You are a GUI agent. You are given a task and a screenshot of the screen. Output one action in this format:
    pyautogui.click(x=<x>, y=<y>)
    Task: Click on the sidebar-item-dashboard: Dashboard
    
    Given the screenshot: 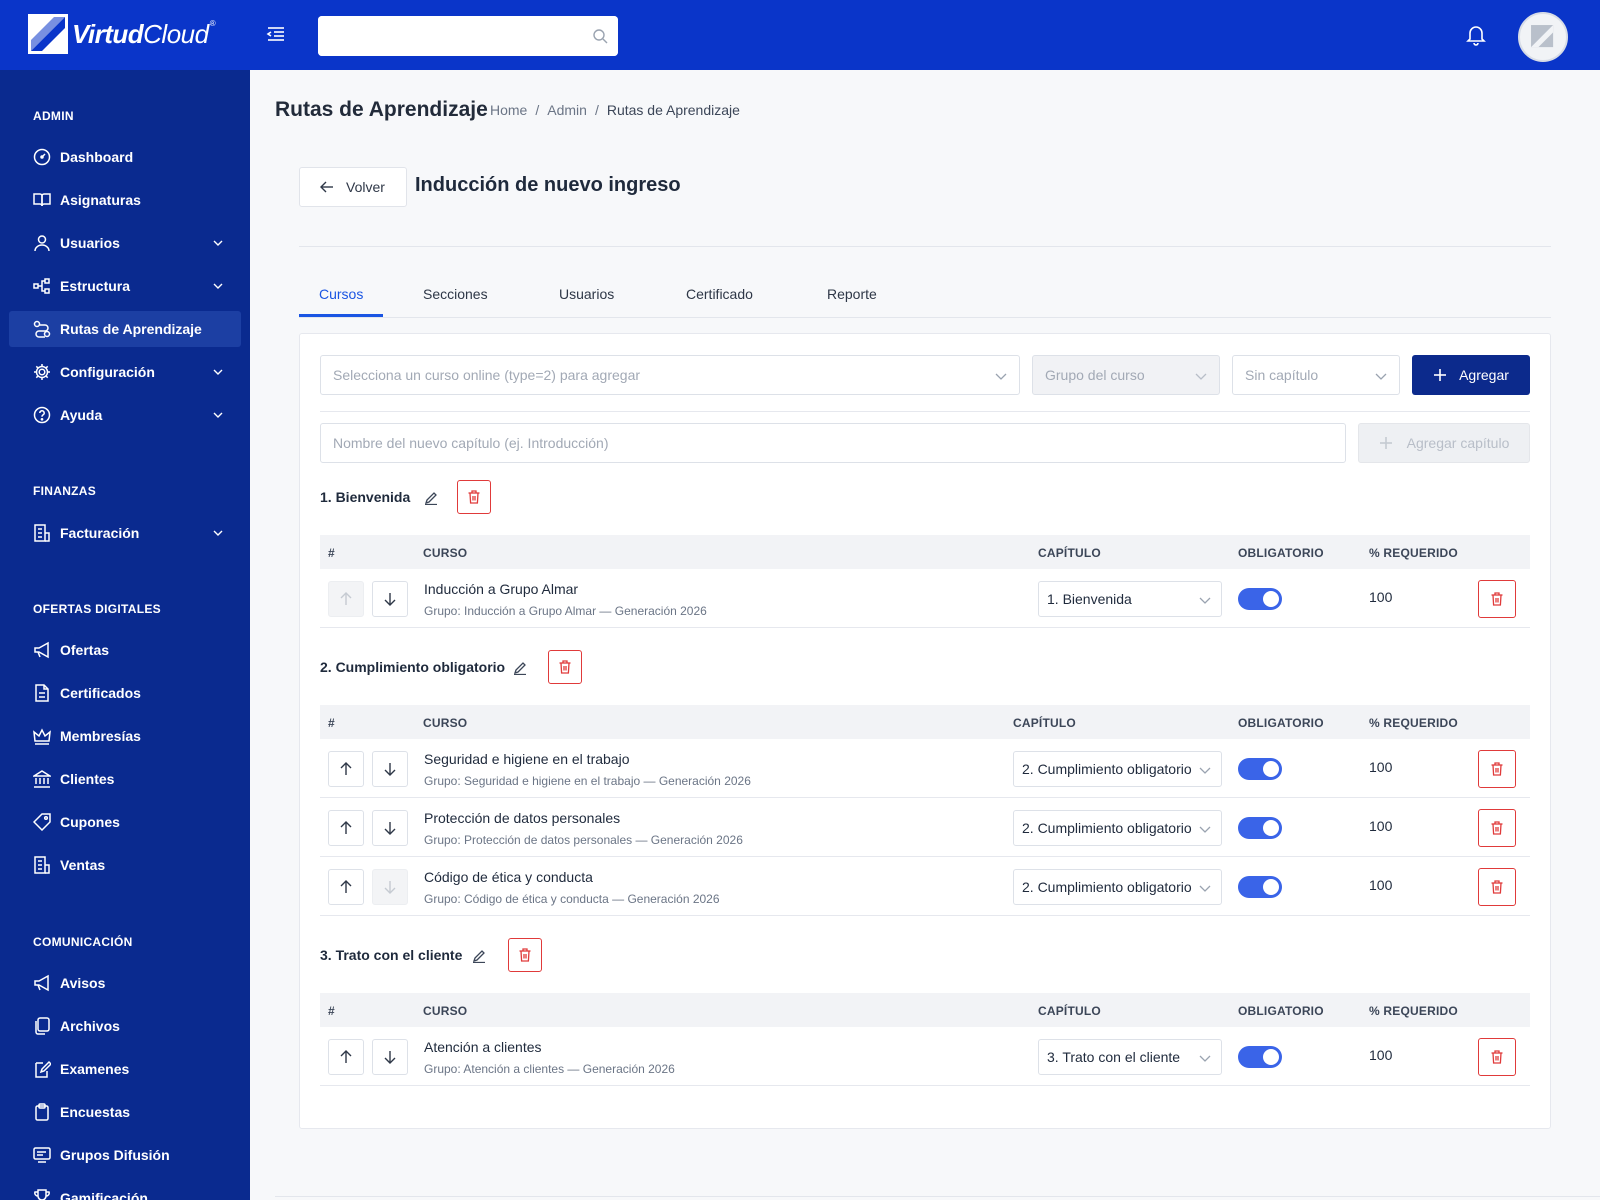 What is the action you would take?
    pyautogui.click(x=125, y=157)
    